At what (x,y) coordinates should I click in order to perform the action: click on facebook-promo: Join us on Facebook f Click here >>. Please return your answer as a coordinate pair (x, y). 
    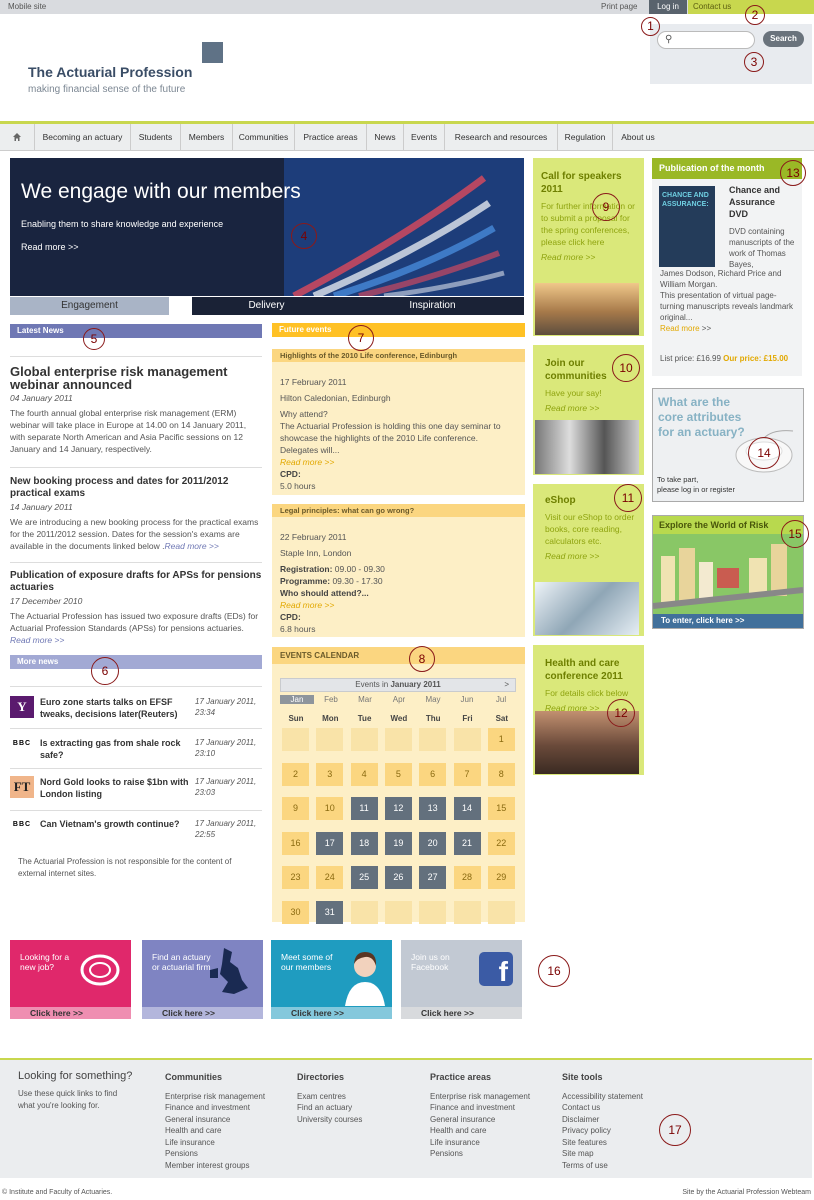
    Looking at the image, I should click on (461, 979).